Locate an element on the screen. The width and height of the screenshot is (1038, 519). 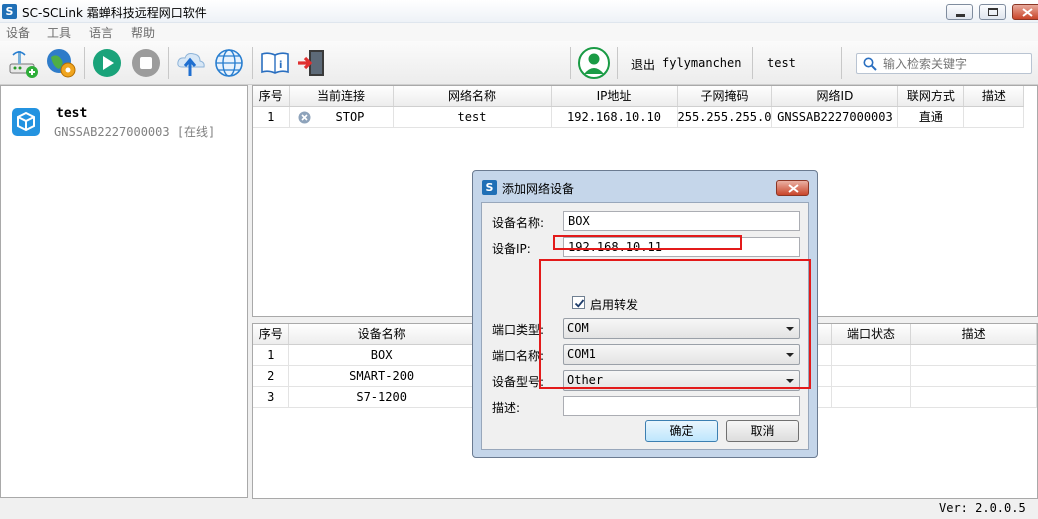
status-bar: Ver: 2.0.0.5 is located at coordinates (519, 509).